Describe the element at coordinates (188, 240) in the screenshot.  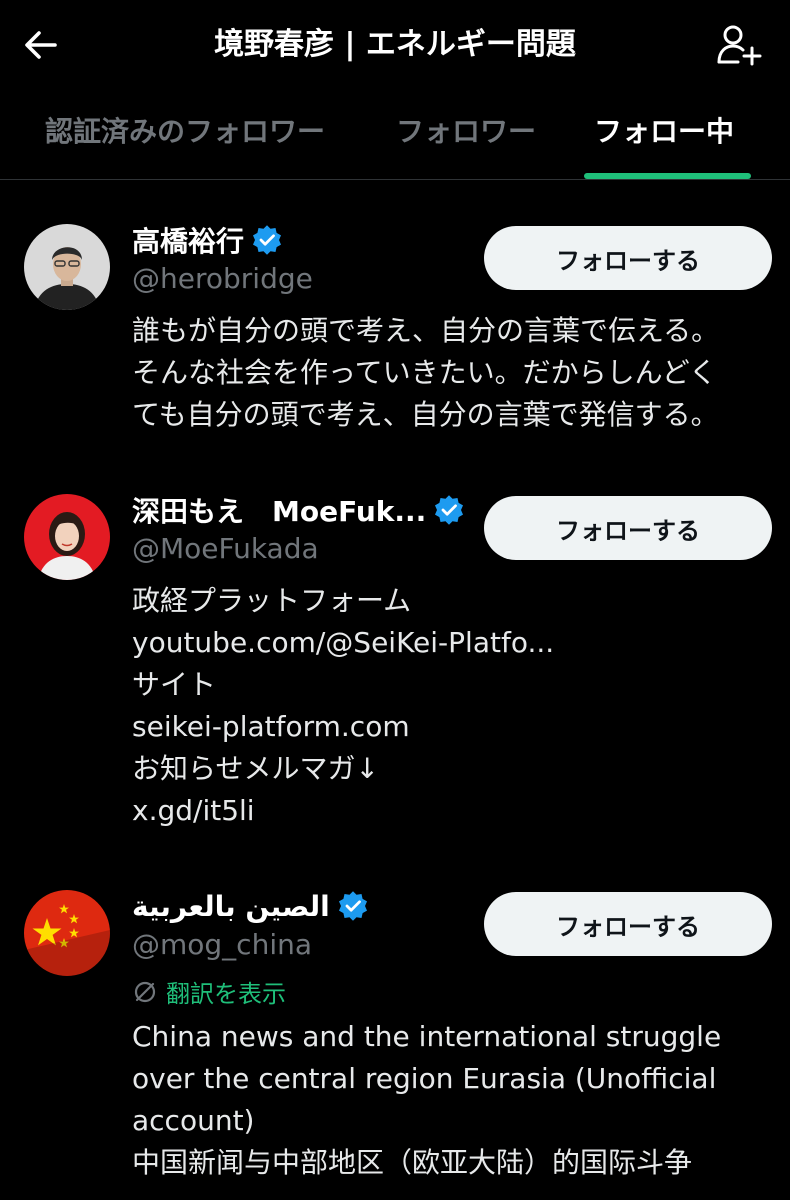
I see `user-name: 高橋裕行` at that location.